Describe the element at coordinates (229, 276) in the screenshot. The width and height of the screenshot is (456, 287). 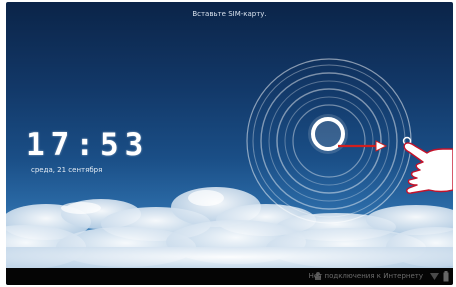
I see `system-bar: Нет подключения к Интернету` at that location.